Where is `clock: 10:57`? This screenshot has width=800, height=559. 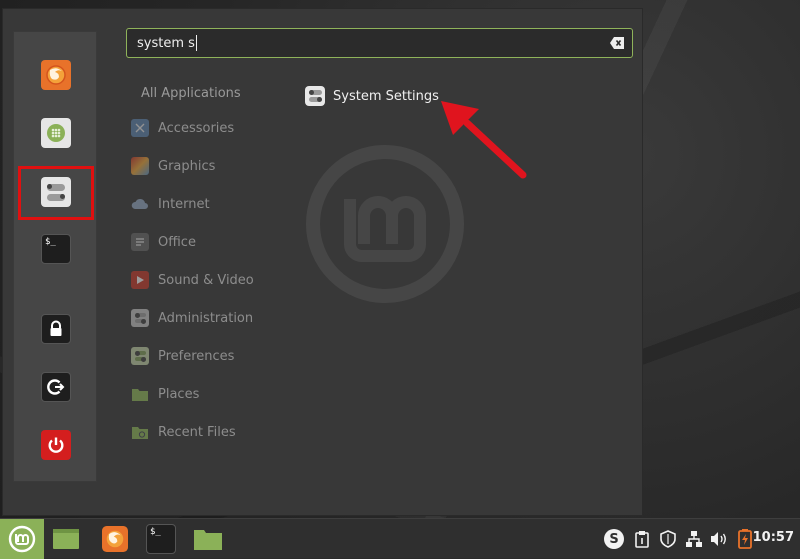 clock: 10:57 is located at coordinates (773, 537).